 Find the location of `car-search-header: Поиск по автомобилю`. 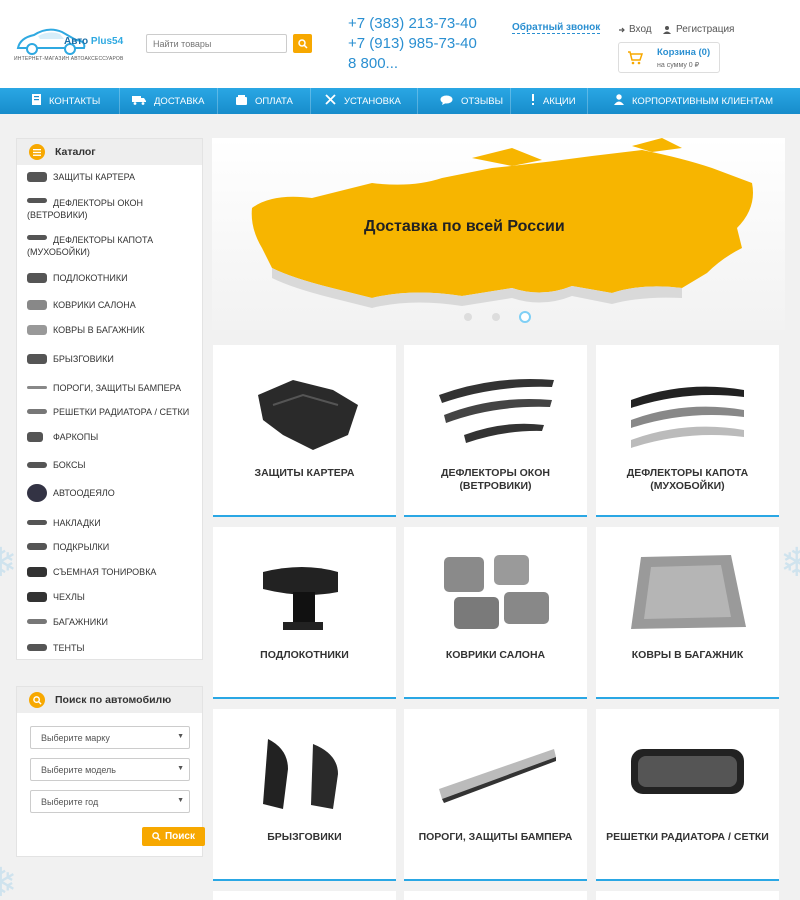

car-search-header: Поиск по автомобилю is located at coordinates (109, 700).